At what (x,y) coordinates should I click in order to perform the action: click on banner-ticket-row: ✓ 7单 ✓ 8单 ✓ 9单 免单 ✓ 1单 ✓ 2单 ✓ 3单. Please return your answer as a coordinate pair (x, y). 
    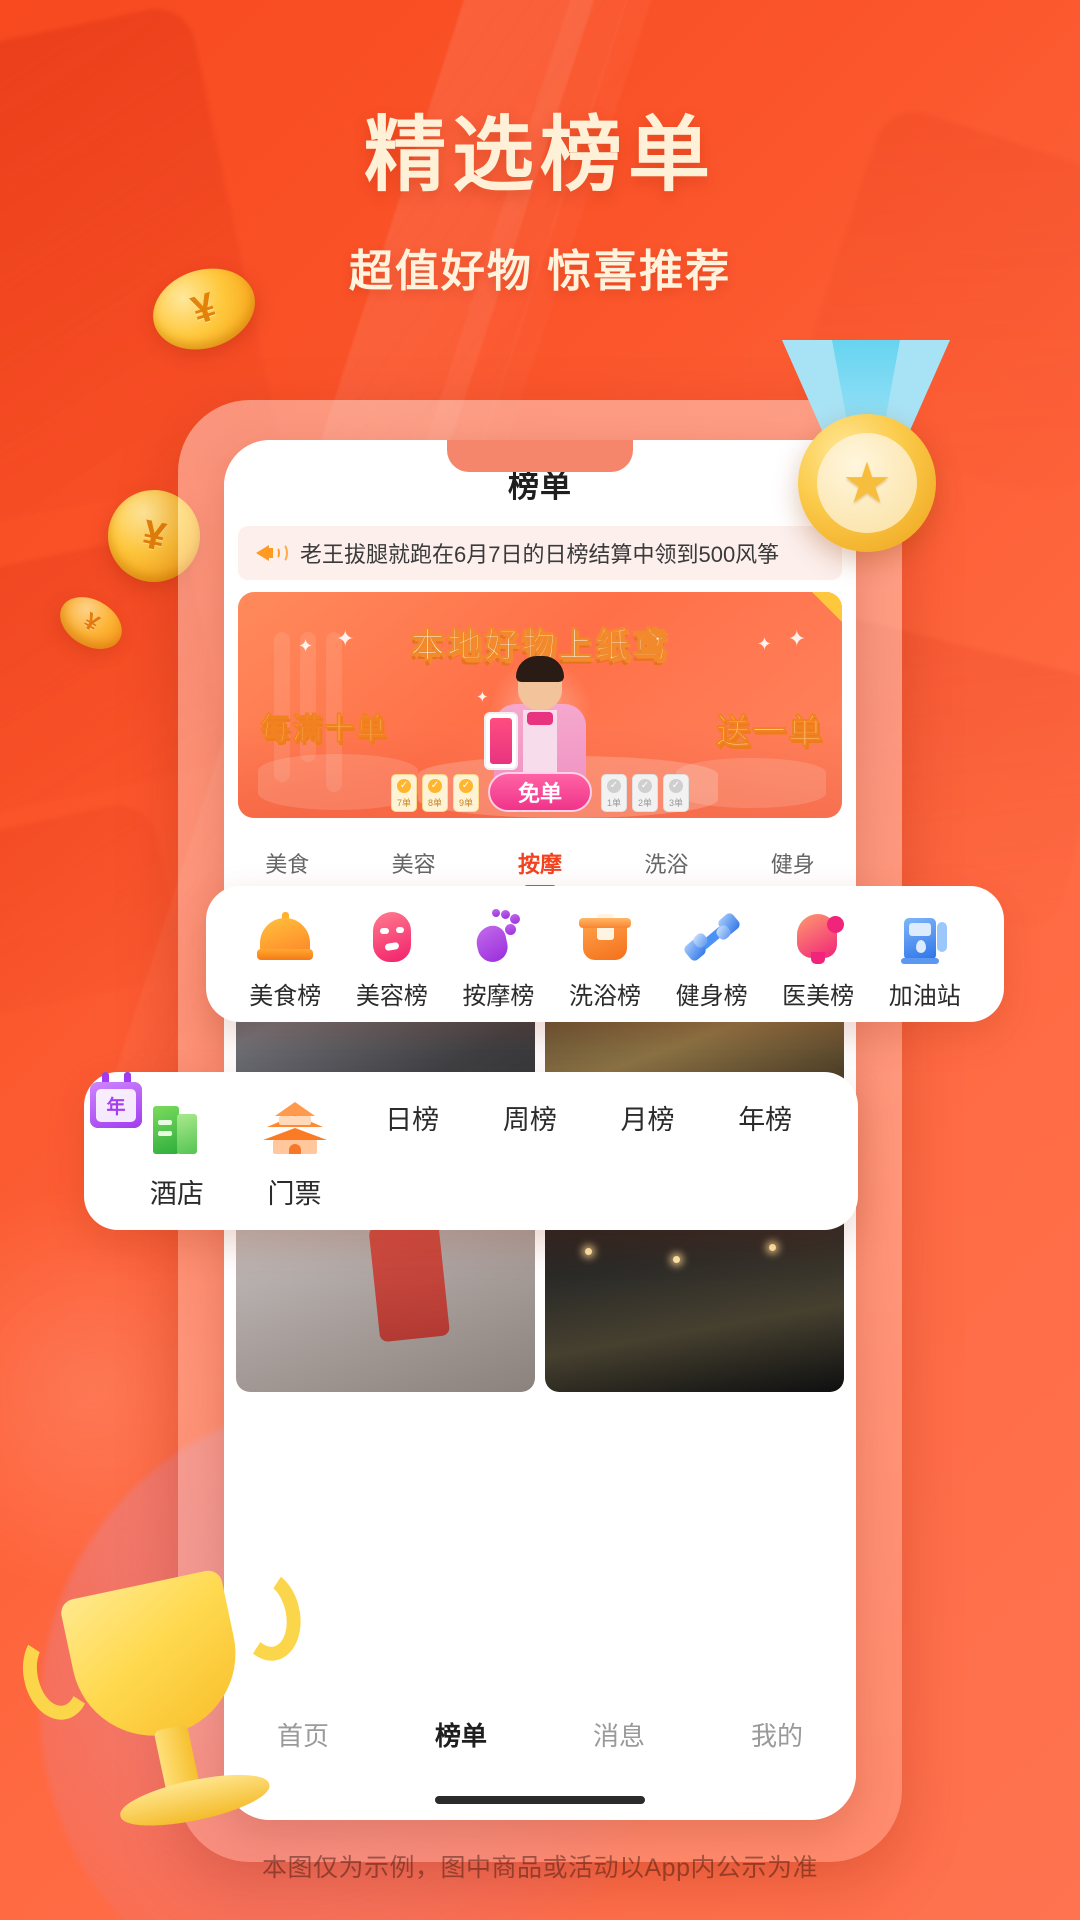
    Looking at the image, I should click on (540, 792).